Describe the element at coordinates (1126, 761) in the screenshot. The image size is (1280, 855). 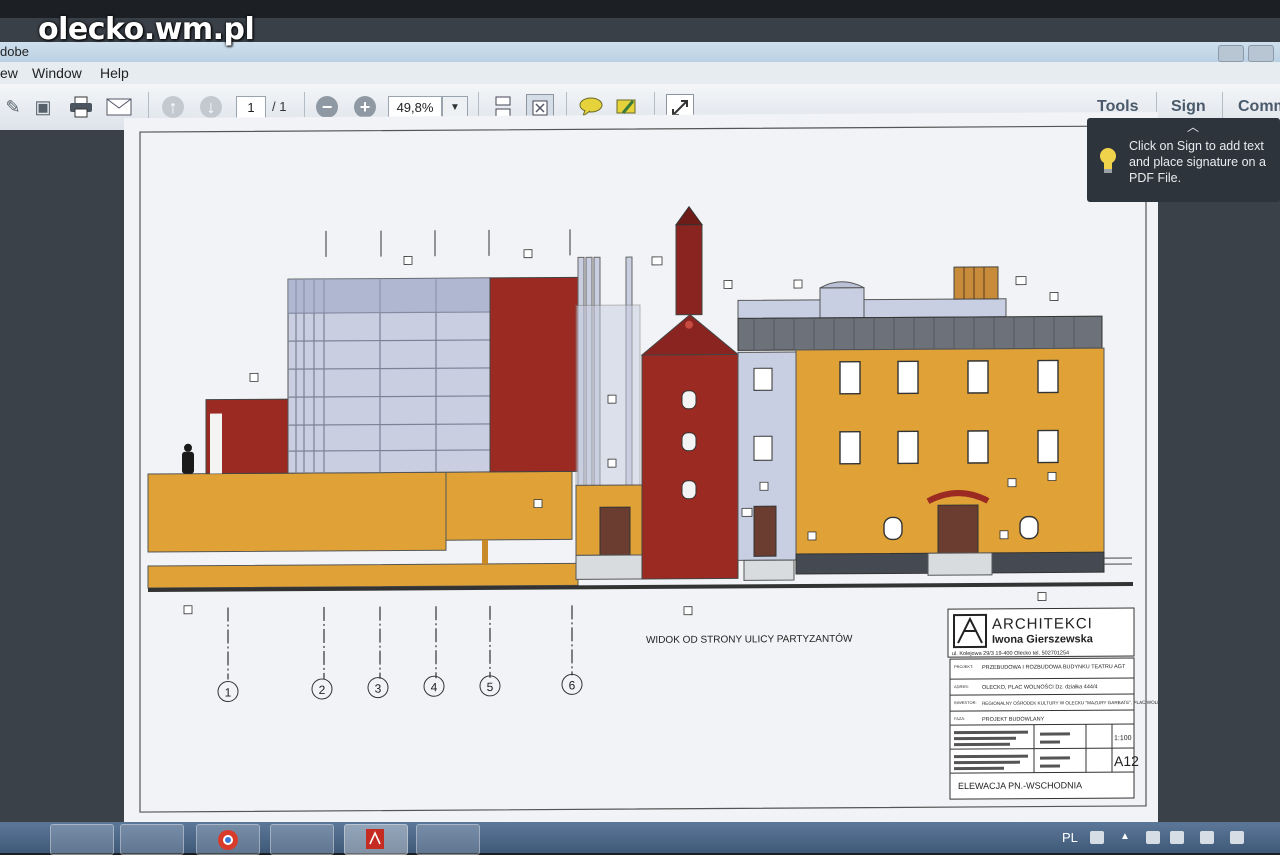
I see `sheet-number: A12` at that location.